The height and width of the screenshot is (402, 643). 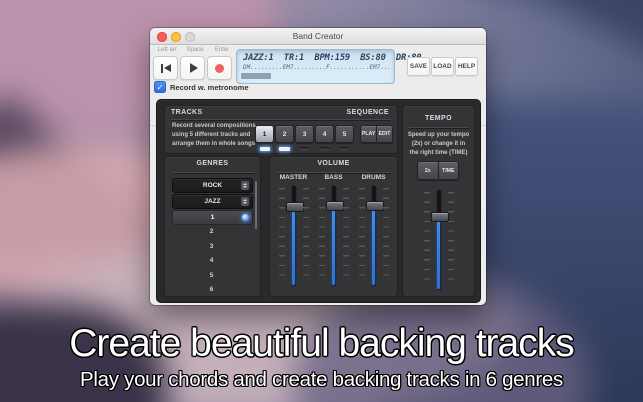 I want to click on load-button: LOAD, so click(x=442, y=66).